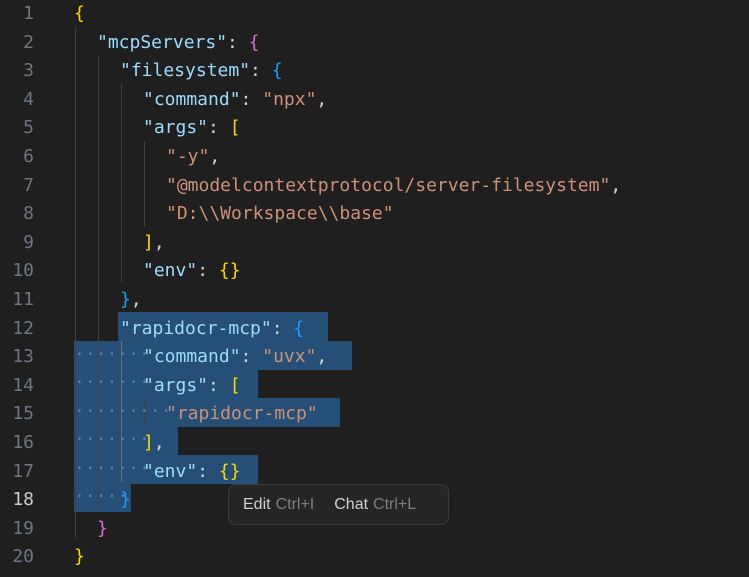  What do you see at coordinates (280, 214) in the screenshot?
I see `json-string: "D:\\Workspace\\base"` at bounding box center [280, 214].